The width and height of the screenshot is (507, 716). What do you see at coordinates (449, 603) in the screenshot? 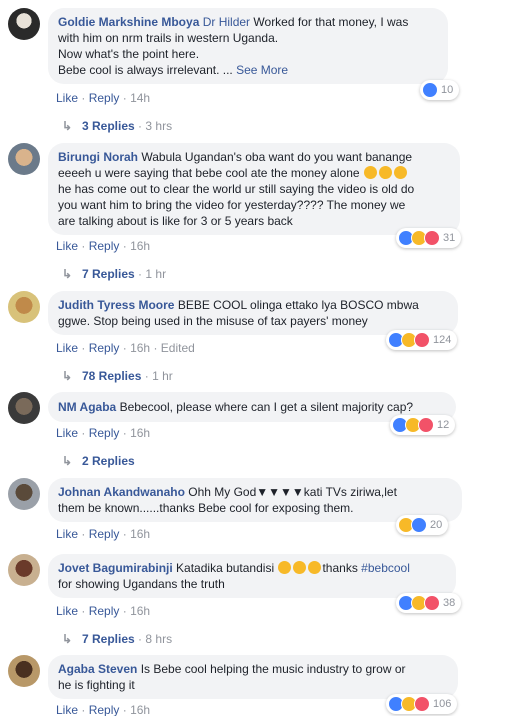
I see `reaction-count: 38` at bounding box center [449, 603].